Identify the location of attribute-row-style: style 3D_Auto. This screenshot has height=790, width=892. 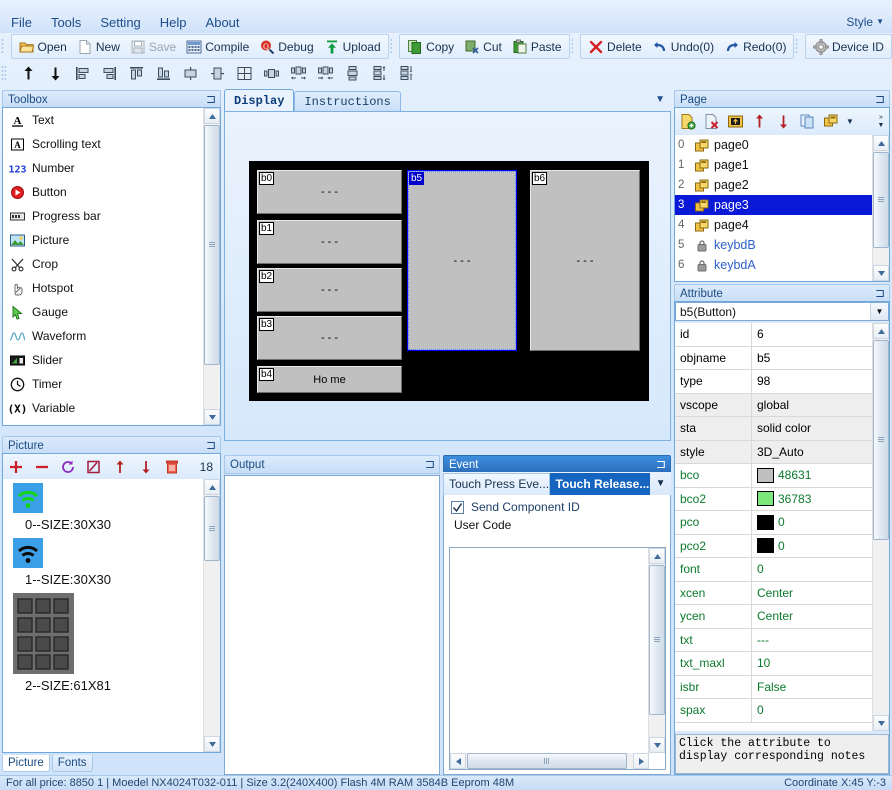
(774, 452).